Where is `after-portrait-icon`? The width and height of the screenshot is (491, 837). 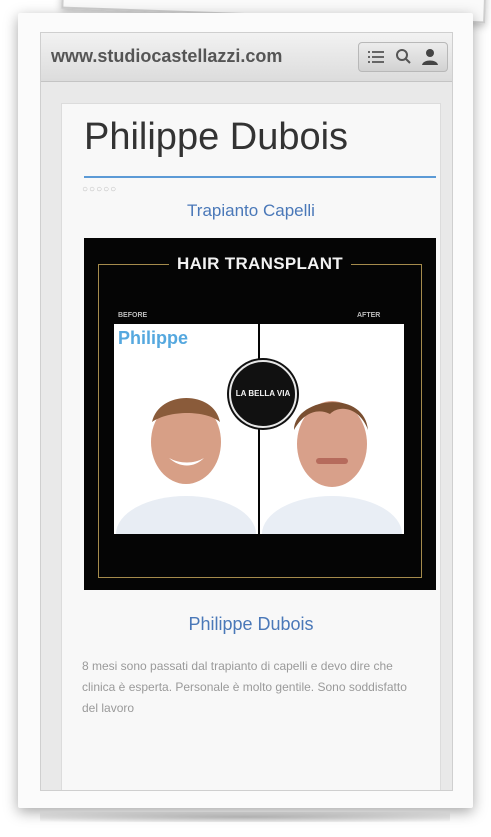 after-portrait-icon is located at coordinates (332, 467).